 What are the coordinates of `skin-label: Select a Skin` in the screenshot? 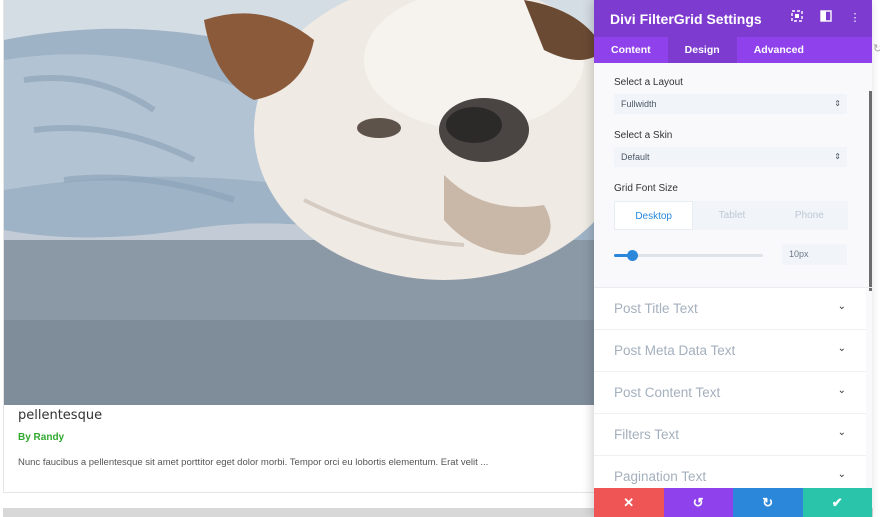 It's located at (643, 135).